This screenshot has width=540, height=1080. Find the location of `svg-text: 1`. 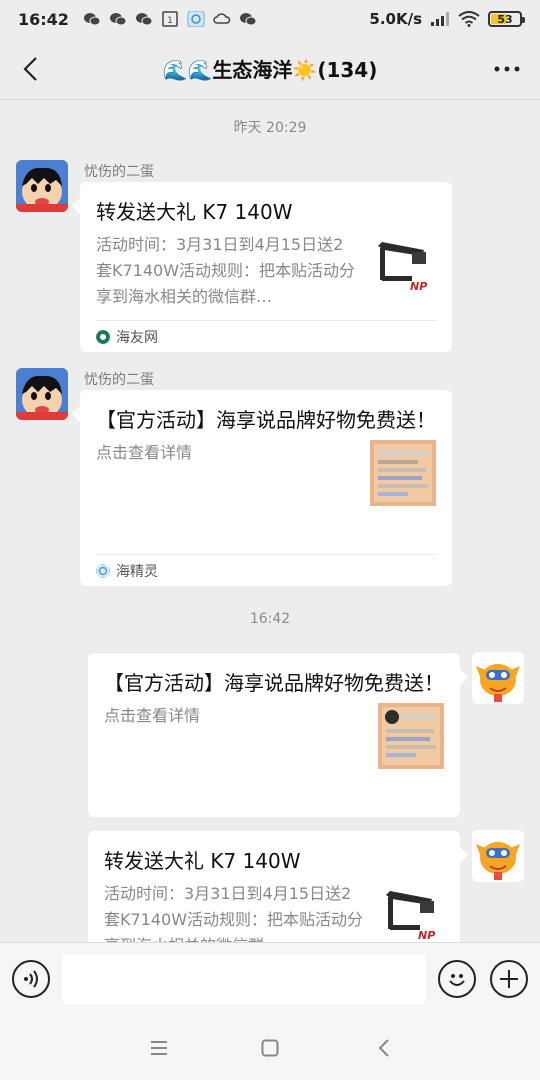

svg-text: 1 is located at coordinates (170, 21).